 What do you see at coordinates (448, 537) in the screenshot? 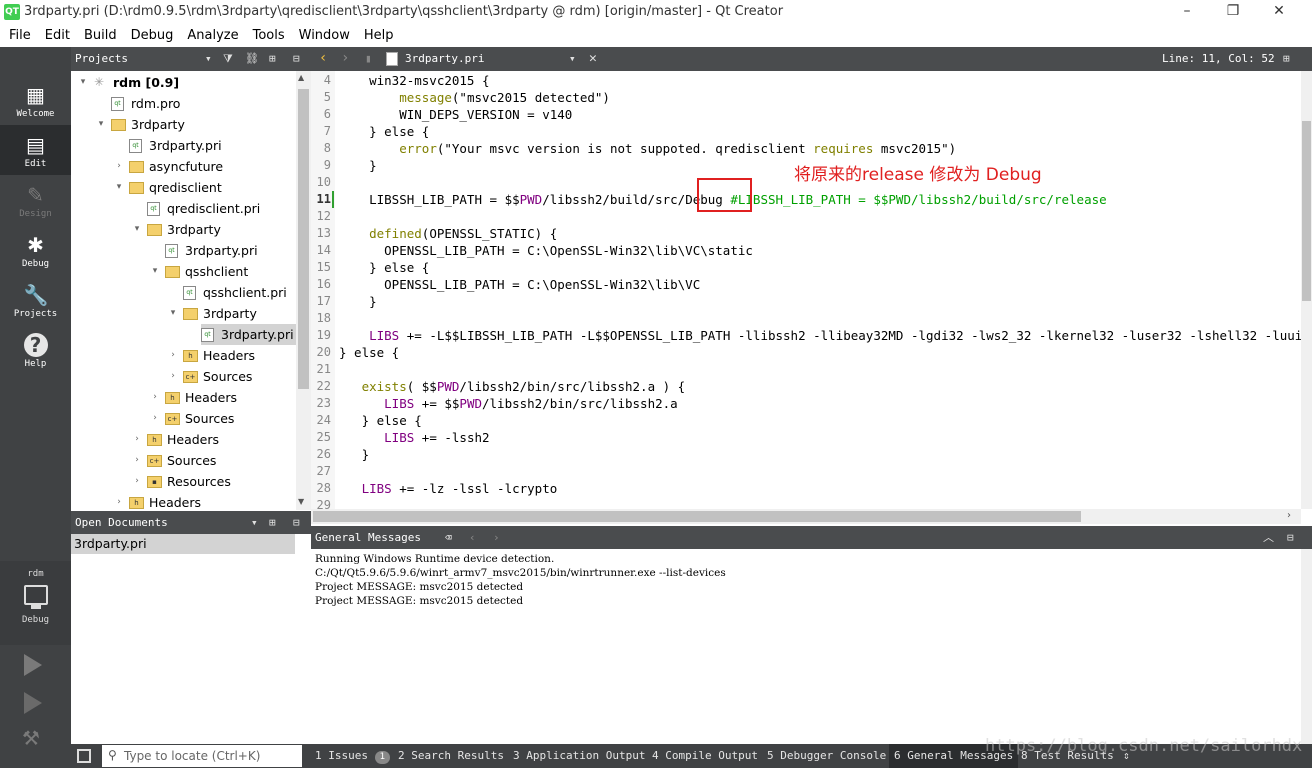
I see `clear-output-icon: ⌫` at bounding box center [448, 537].